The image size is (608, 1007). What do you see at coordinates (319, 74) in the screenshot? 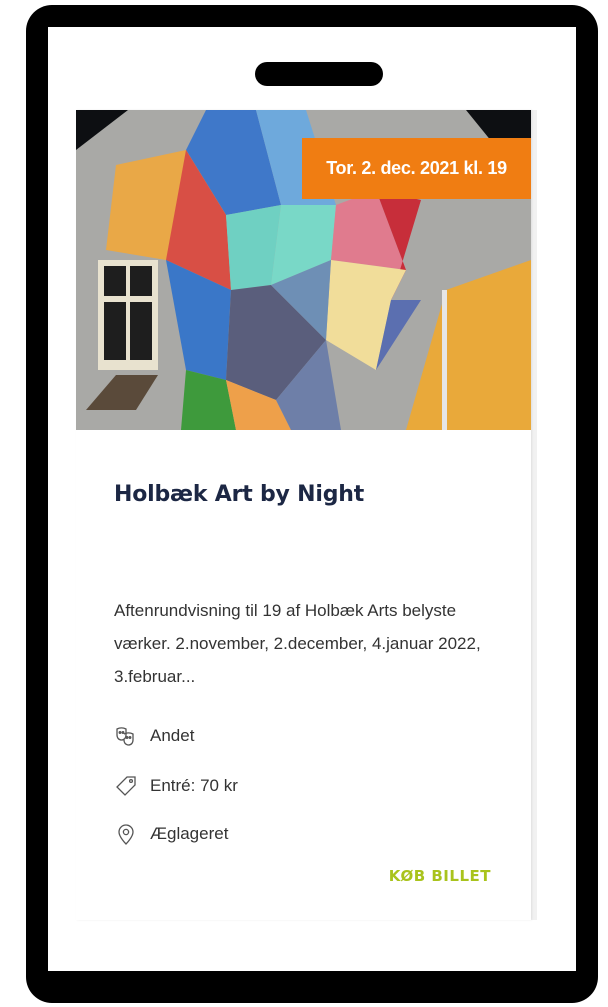
I see `phone-speaker` at bounding box center [319, 74].